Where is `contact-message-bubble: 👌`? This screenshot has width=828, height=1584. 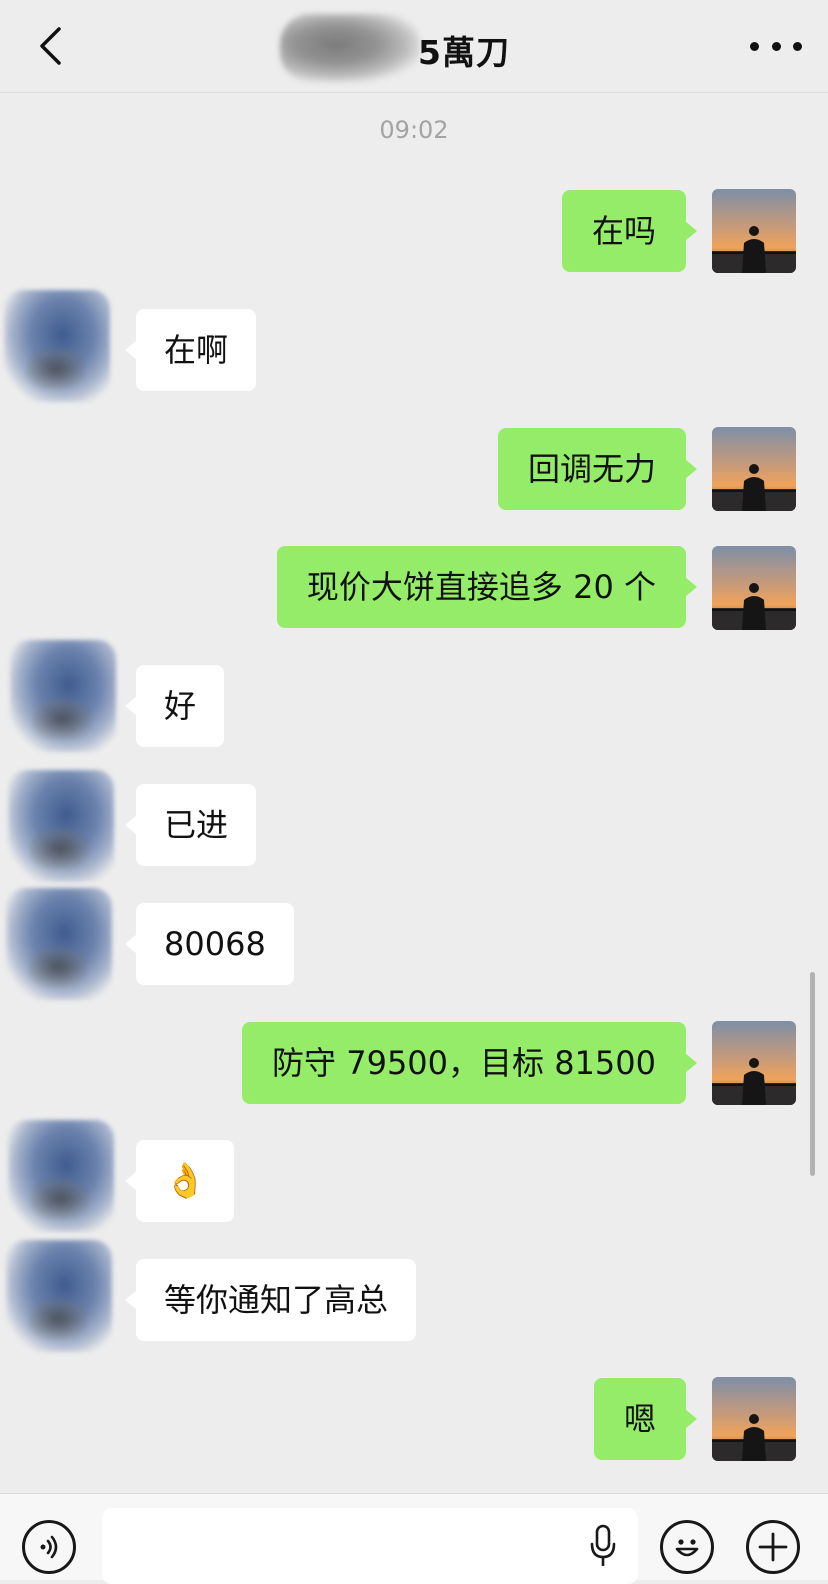
contact-message-bubble: 👌 is located at coordinates (179, 1181).